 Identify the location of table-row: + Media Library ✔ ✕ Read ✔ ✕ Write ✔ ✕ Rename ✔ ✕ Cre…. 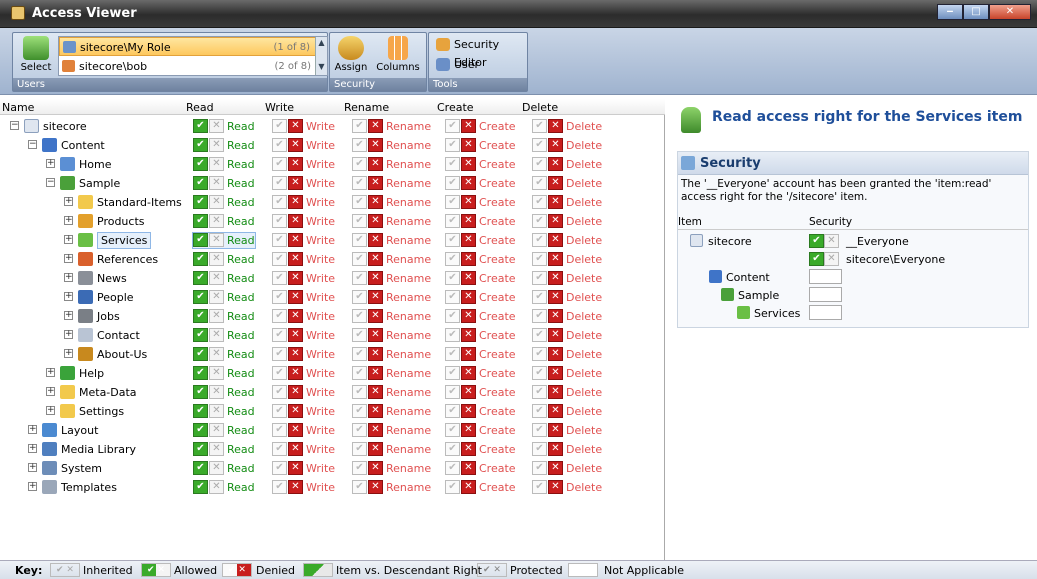
(332, 449).